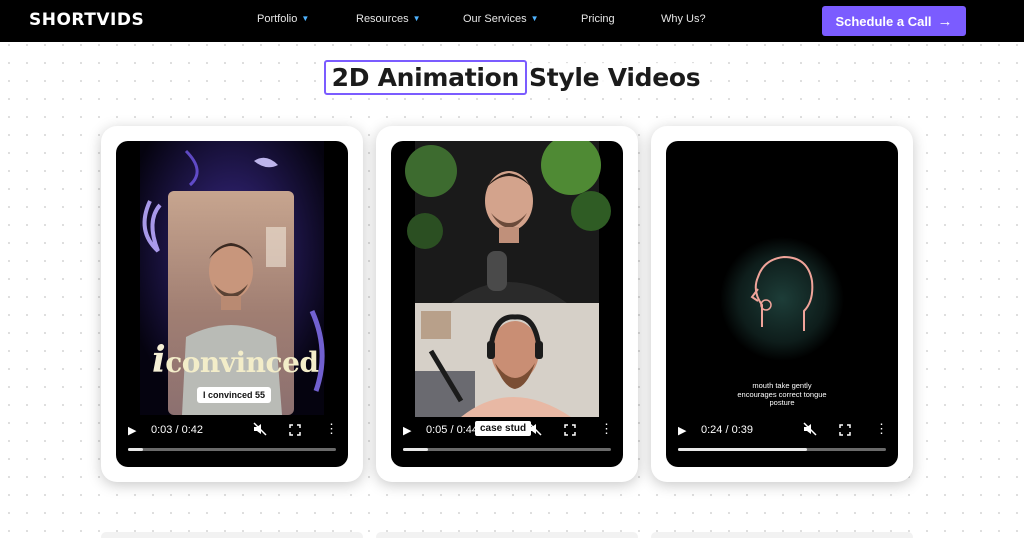 The height and width of the screenshot is (538, 1024). Describe the element at coordinates (615, 77) in the screenshot. I see `heading-rest: Style Videos` at that location.